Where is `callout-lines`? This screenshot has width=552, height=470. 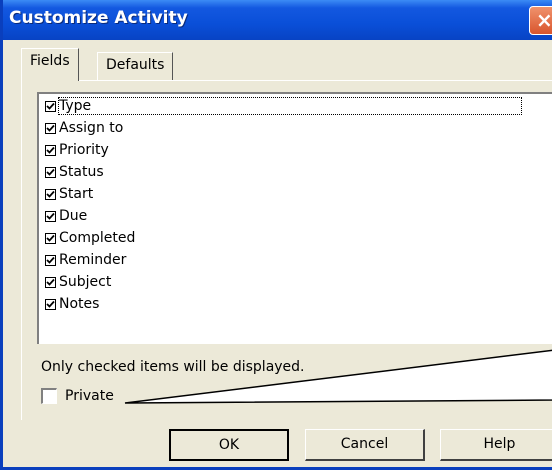
callout-lines is located at coordinates (338, 376).